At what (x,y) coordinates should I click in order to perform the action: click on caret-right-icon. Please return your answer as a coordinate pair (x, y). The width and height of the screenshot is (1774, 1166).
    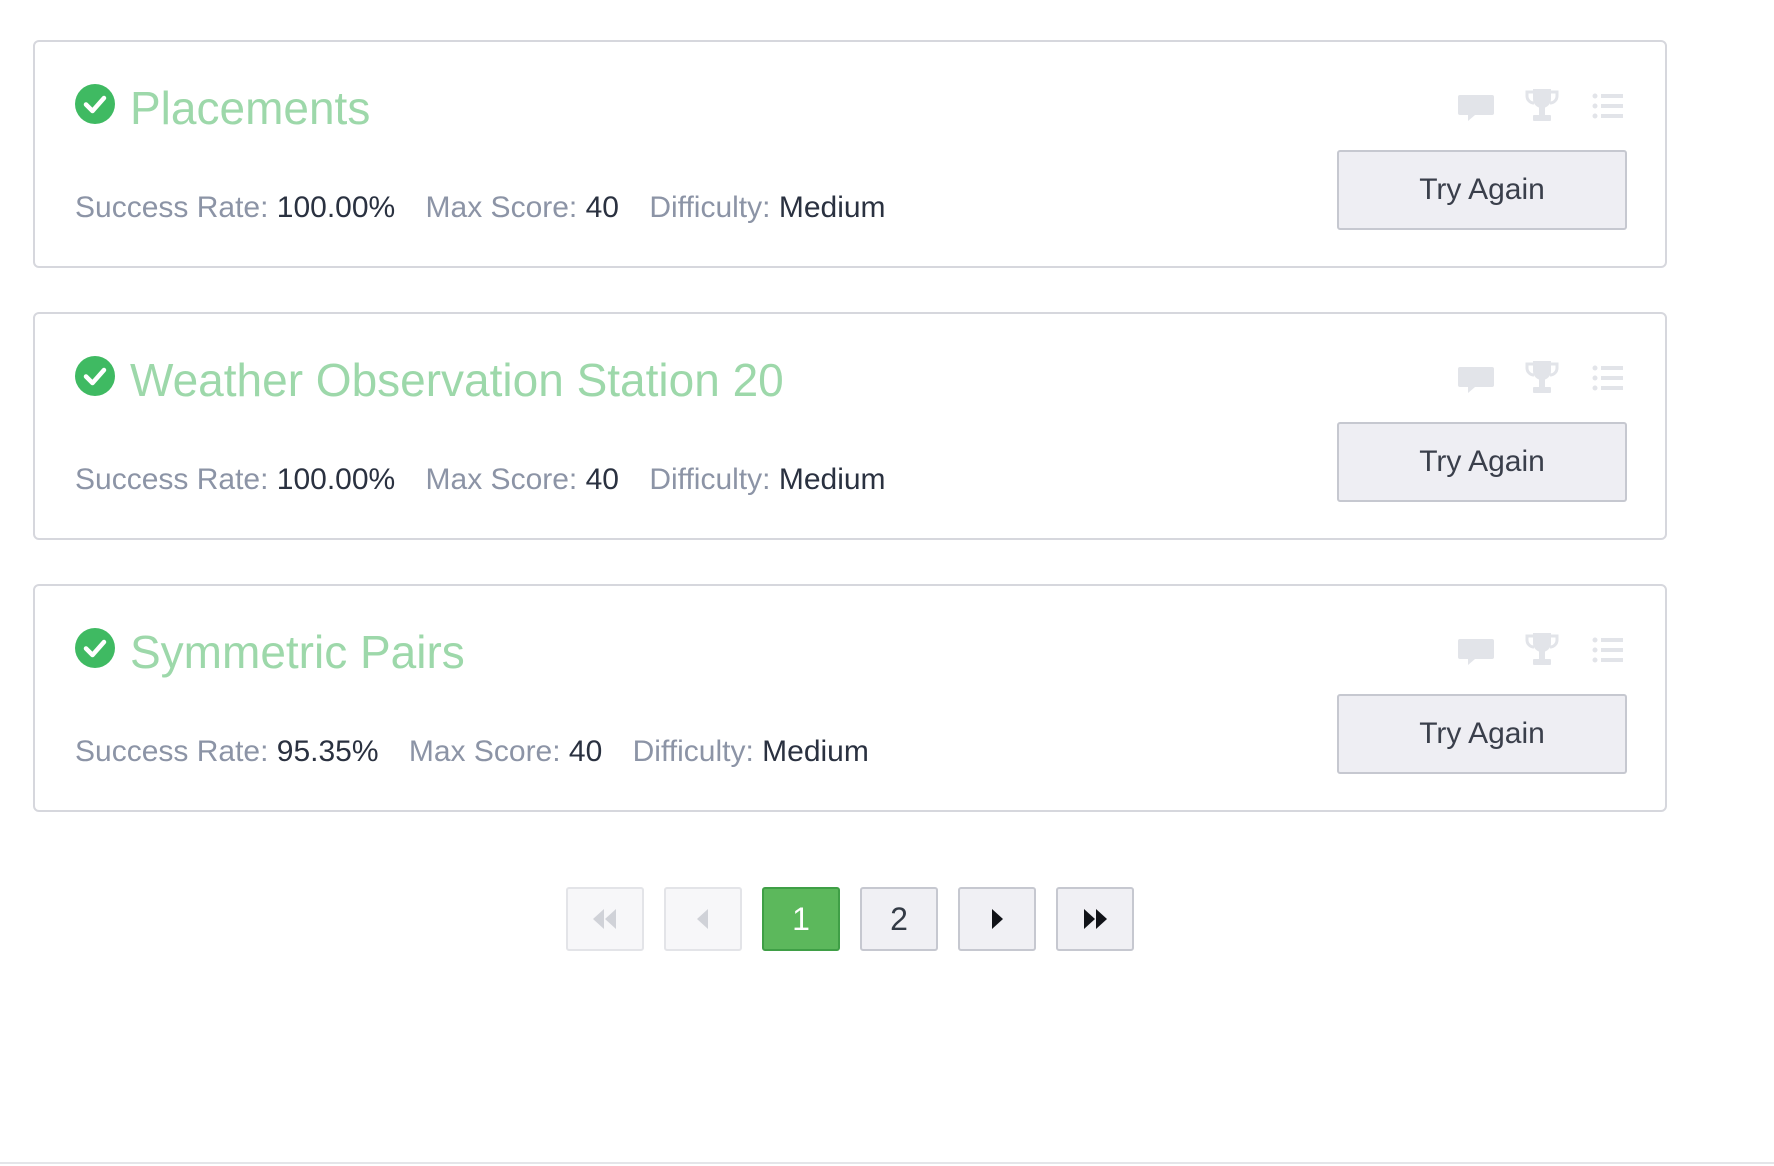
    Looking at the image, I should click on (997, 919).